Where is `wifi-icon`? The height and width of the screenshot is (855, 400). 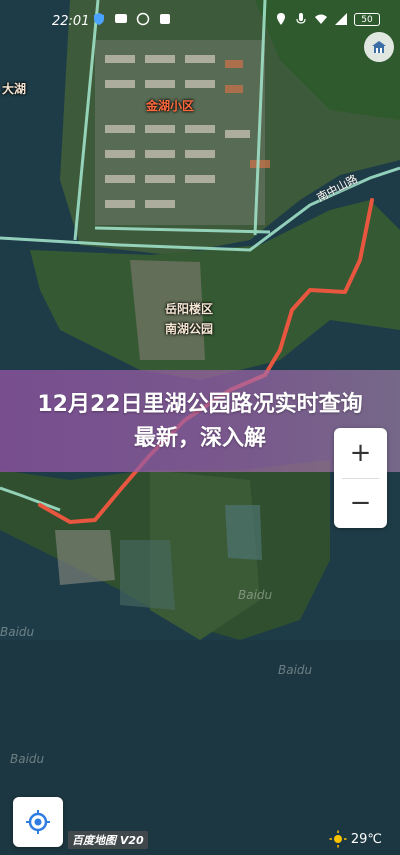
wifi-icon is located at coordinates (321, 19).